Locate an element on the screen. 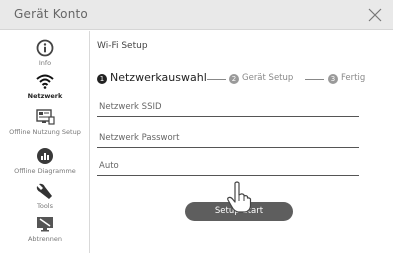 The width and height of the screenshot is (393, 253). close-icon is located at coordinates (375, 15).